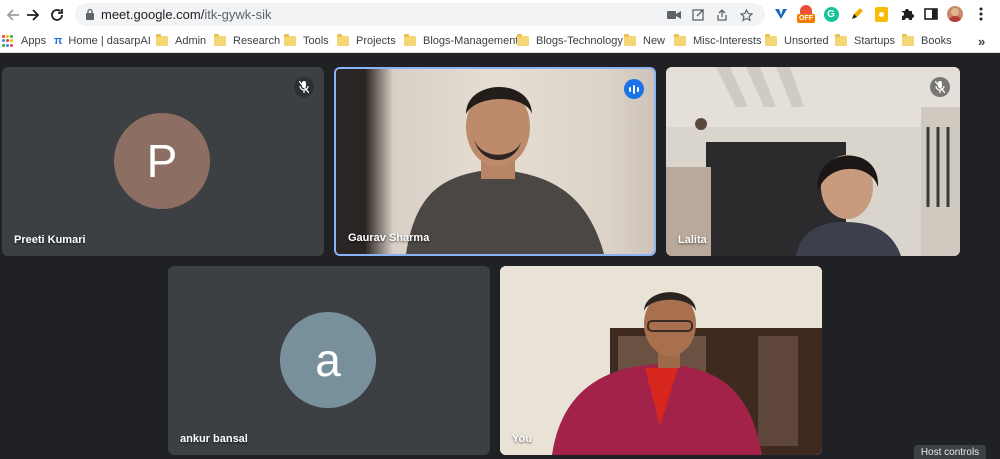 The width and height of the screenshot is (1000, 459). Describe the element at coordinates (722, 15) in the screenshot. I see `share-icon` at that location.